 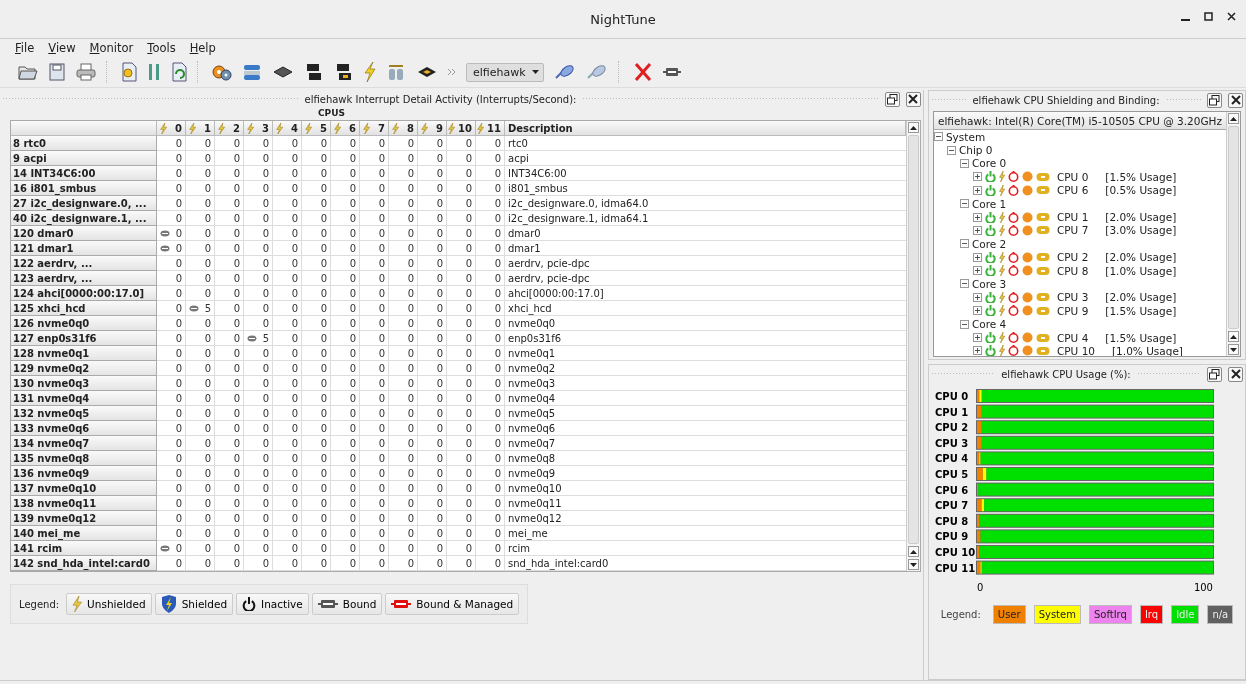 What do you see at coordinates (168, 604) in the screenshot?
I see `shield-icon` at bounding box center [168, 604].